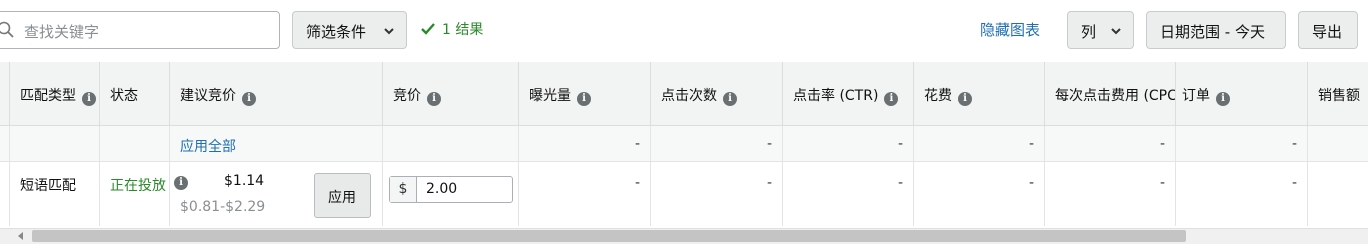 The height and width of the screenshot is (244, 1368). What do you see at coordinates (1031, 144) in the screenshot?
I see `summary-spend-value: -` at bounding box center [1031, 144].